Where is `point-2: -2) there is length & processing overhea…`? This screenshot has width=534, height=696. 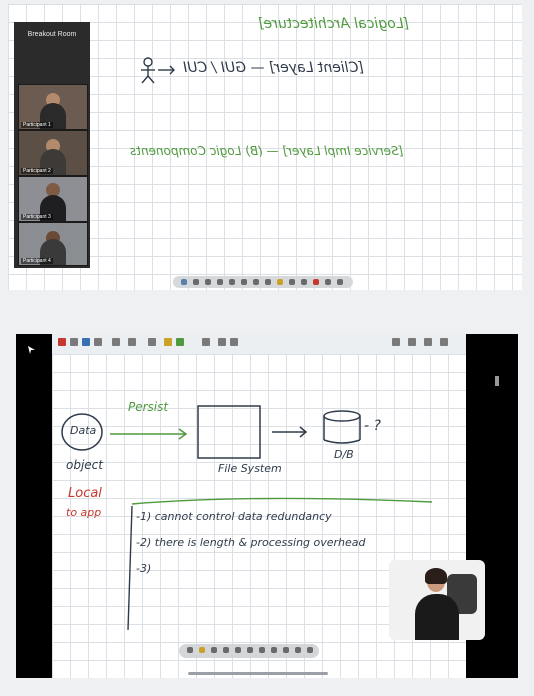
point-2: -2) there is length & processing overhea… is located at coordinates (251, 542).